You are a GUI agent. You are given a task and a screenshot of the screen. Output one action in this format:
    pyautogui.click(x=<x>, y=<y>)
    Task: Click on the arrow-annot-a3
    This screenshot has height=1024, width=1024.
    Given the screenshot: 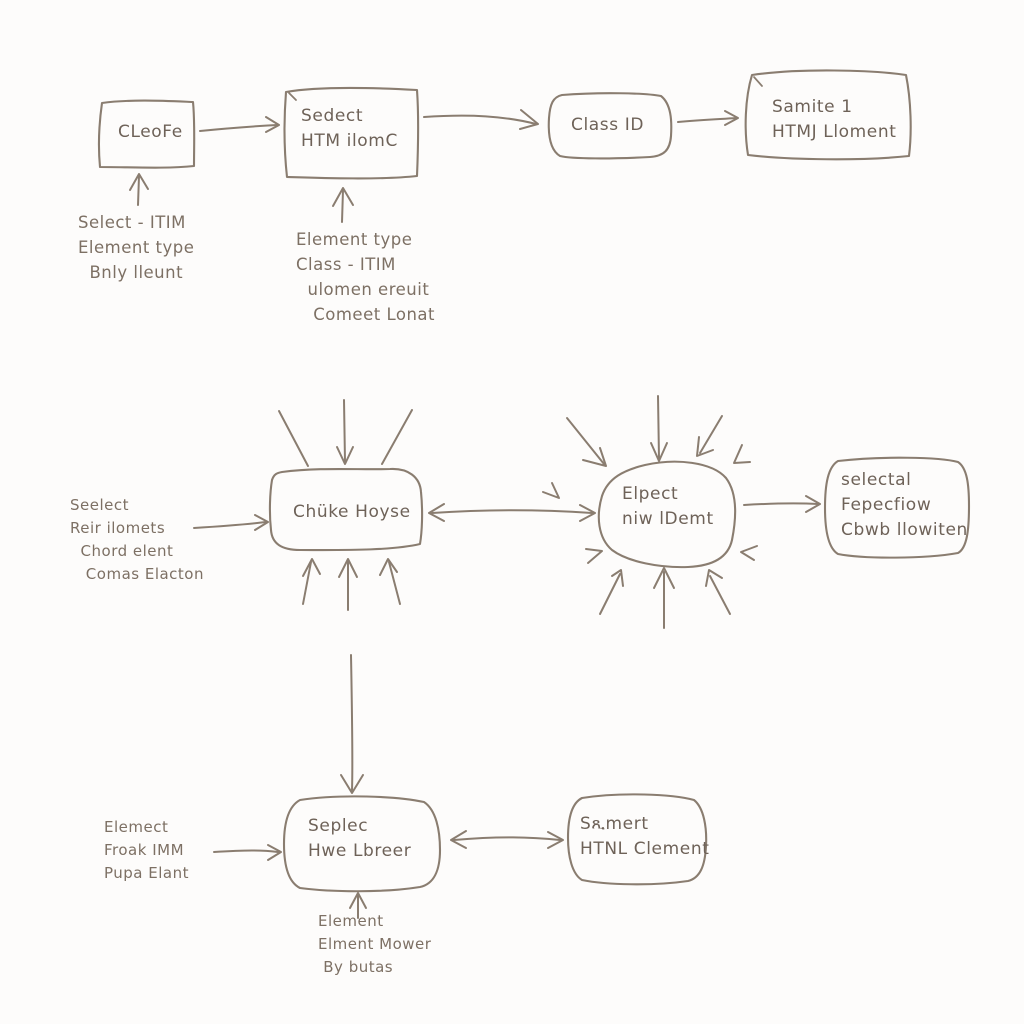 What is the action you would take?
    pyautogui.click(x=231, y=522)
    